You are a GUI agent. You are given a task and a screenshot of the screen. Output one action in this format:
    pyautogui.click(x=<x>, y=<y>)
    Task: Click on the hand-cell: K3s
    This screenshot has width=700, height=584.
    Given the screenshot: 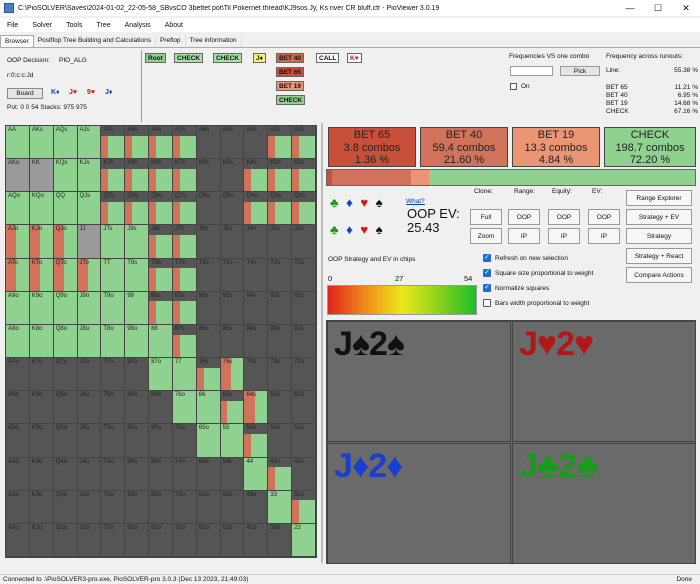 What is the action you would take?
    pyautogui.click(x=280, y=176)
    